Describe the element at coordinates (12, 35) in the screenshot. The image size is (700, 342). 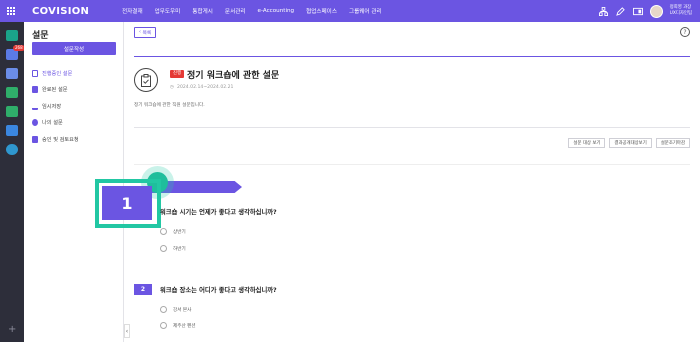
I see `home-icon` at that location.